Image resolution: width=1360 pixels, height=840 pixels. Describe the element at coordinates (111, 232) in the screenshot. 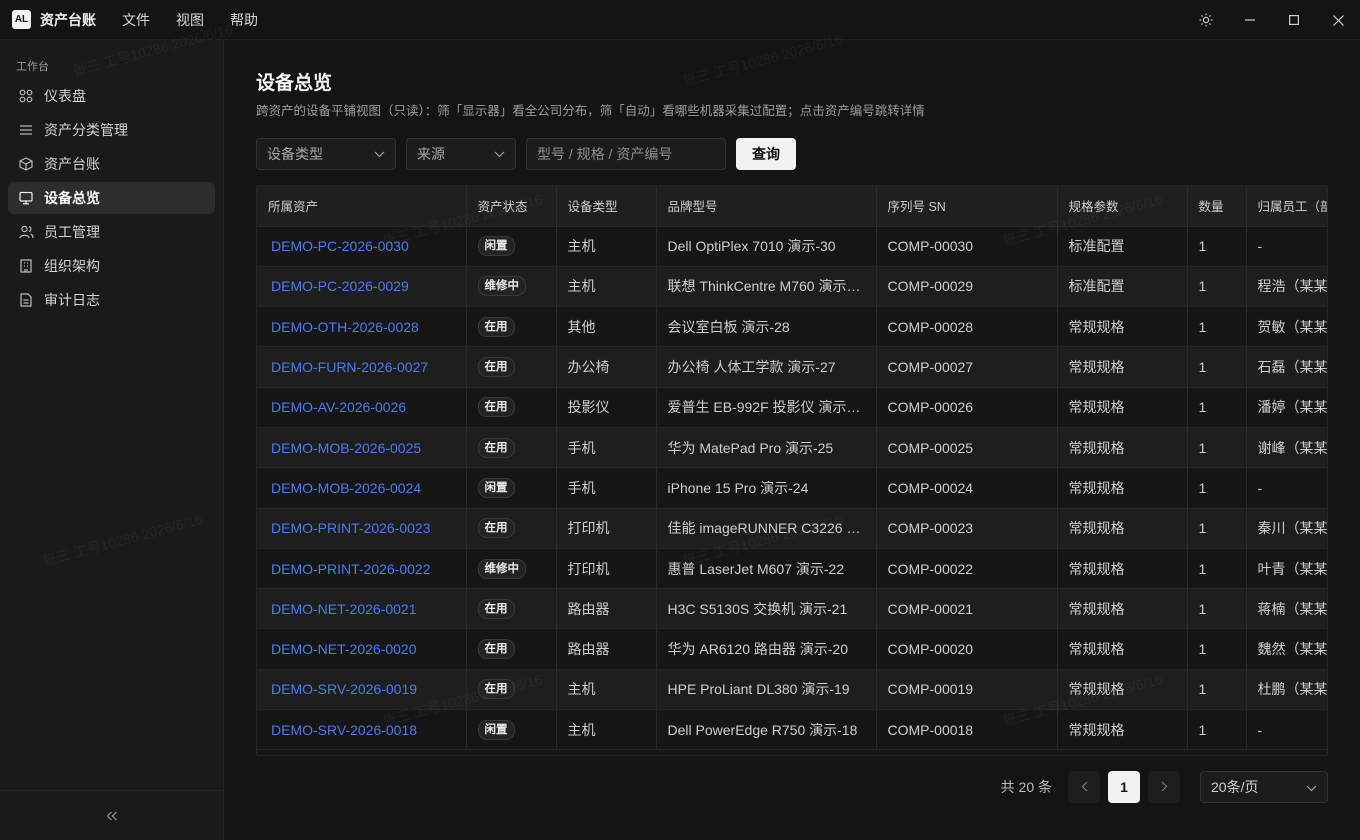

I see `sidebar-item-employees: 员工管理` at that location.